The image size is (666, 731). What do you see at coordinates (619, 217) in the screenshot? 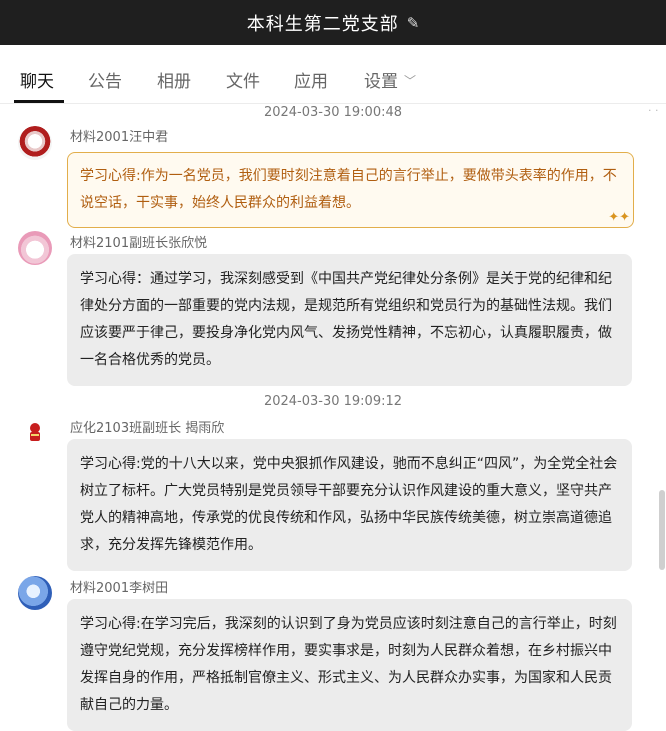
I see `sparkle-icon: ✦✦` at bounding box center [619, 217].